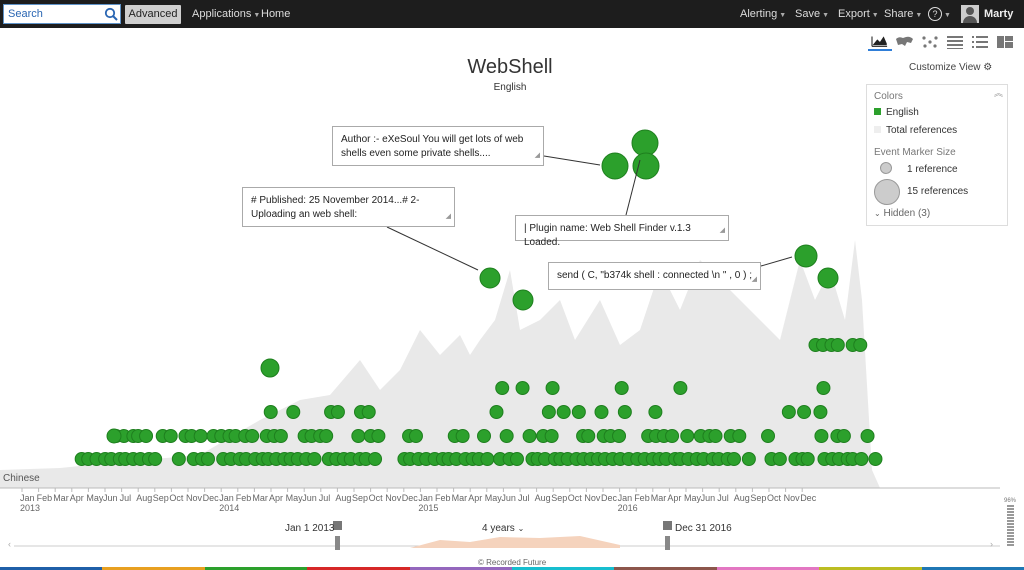 The image size is (1024, 570). Describe the element at coordinates (902, 213) in the screenshot. I see `hidden-items-toggle: ⌄ Hidden (3)` at that location.